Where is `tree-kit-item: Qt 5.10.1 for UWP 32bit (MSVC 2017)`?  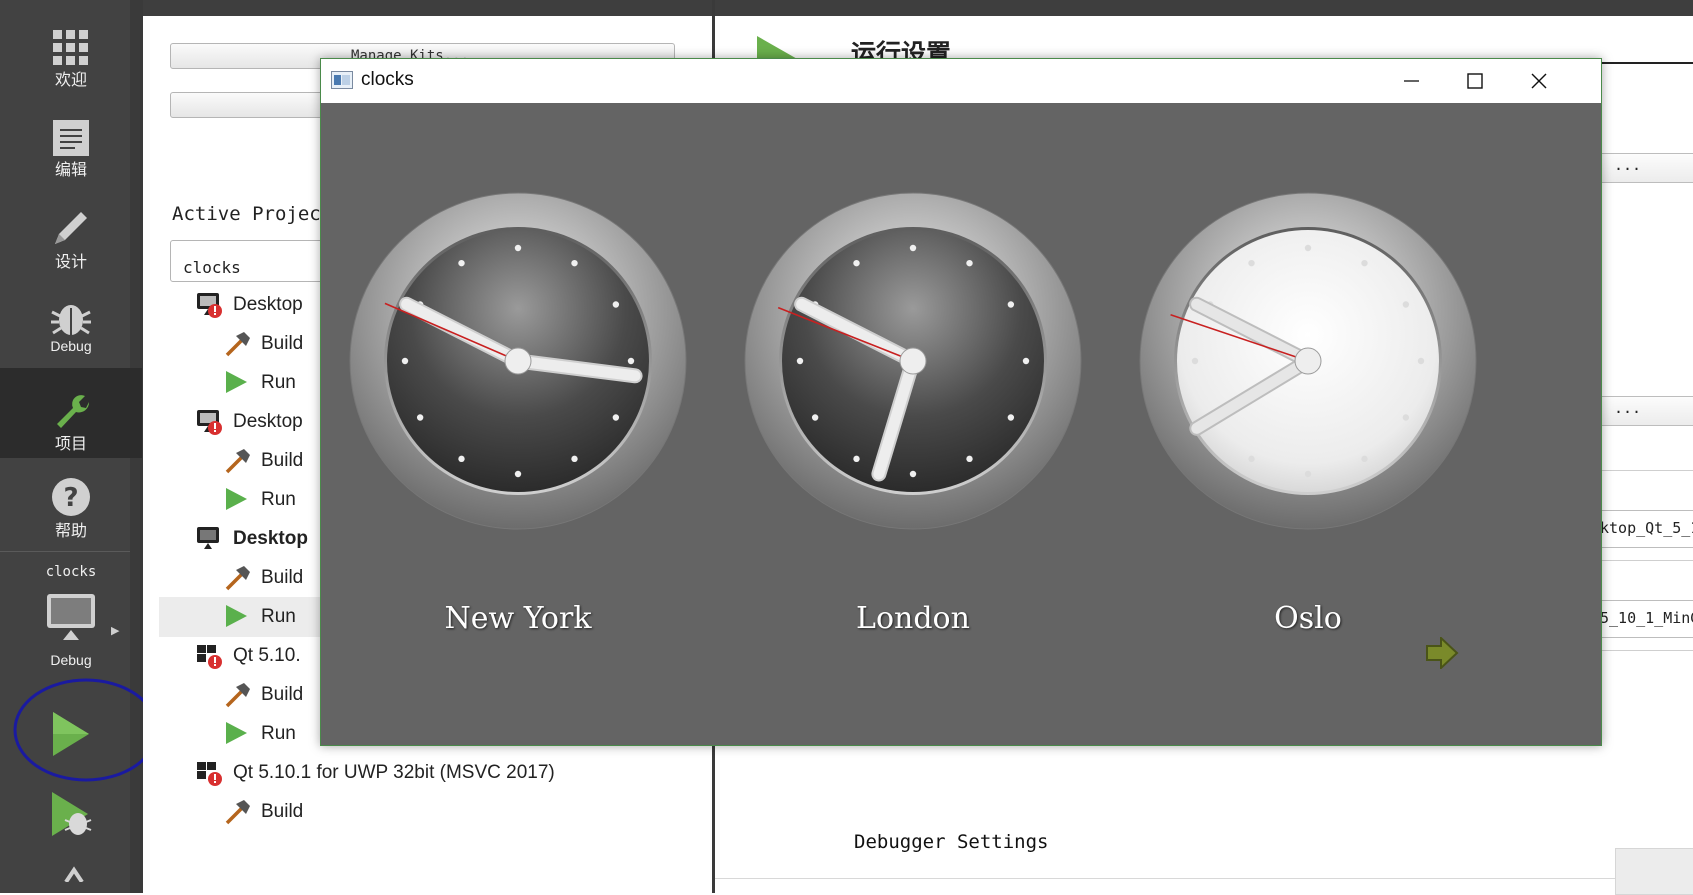
tree-kit-item: Qt 5.10.1 for UWP 32bit (MSVC 2017) is located at coordinates (389, 773).